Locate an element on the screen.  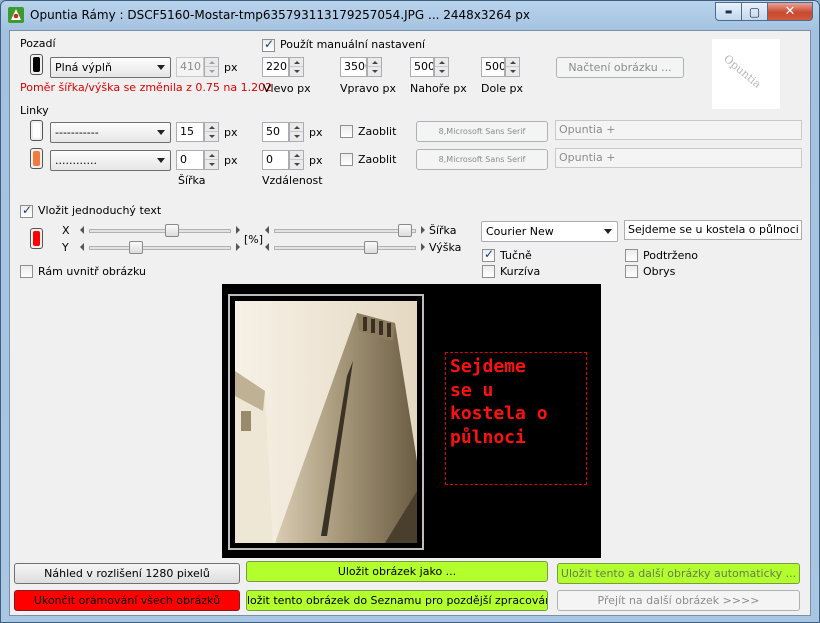
x-slider-thumb is located at coordinates (171, 230).